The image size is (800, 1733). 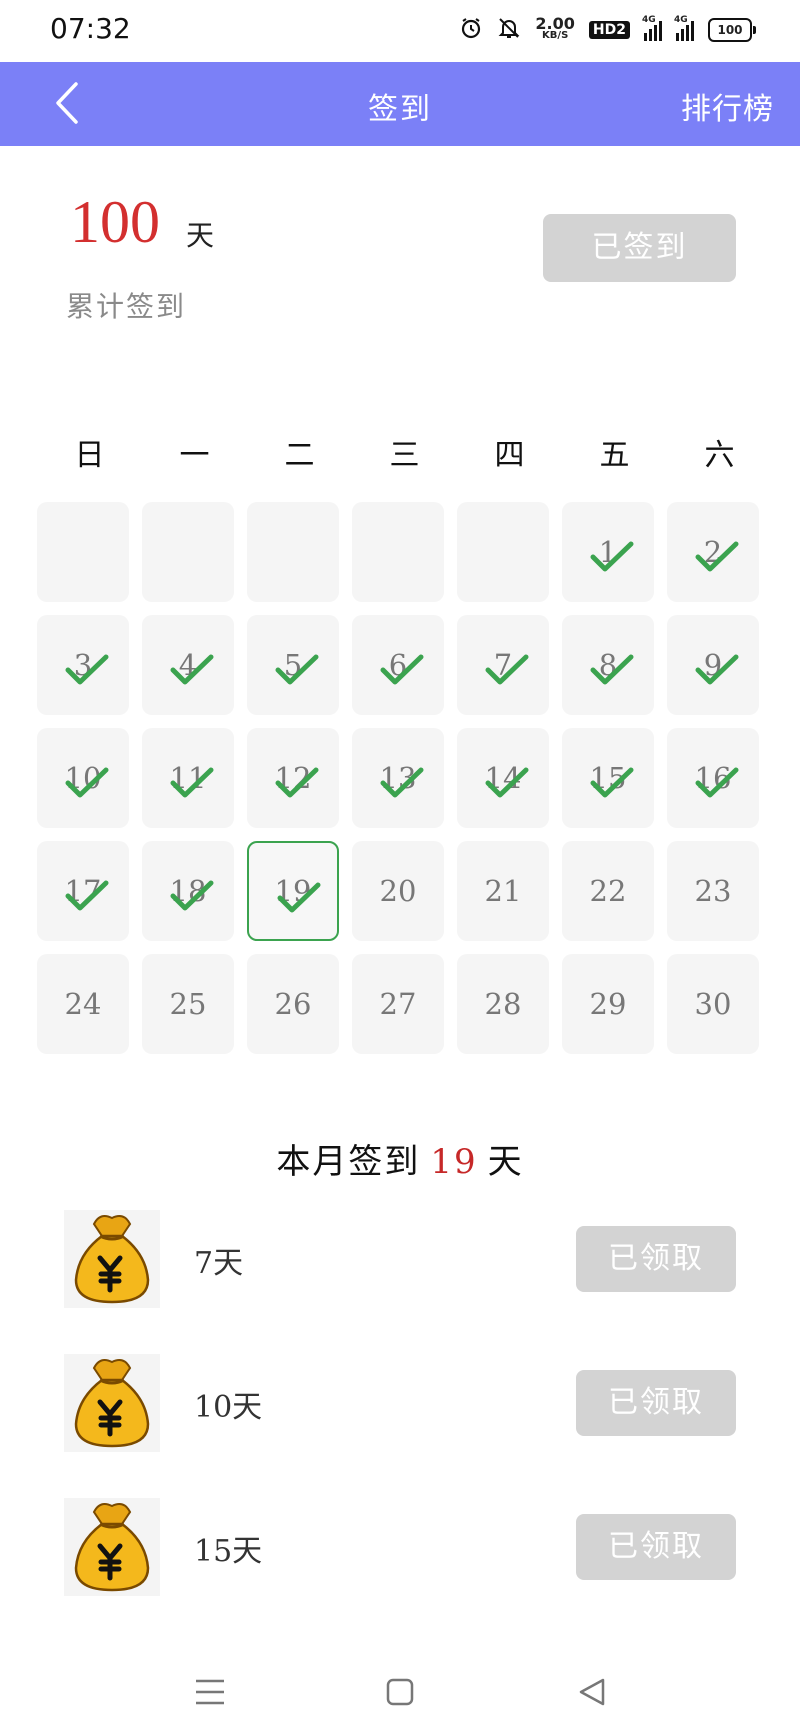 What do you see at coordinates (83, 891) in the screenshot?
I see `calendar-day: 17` at bounding box center [83, 891].